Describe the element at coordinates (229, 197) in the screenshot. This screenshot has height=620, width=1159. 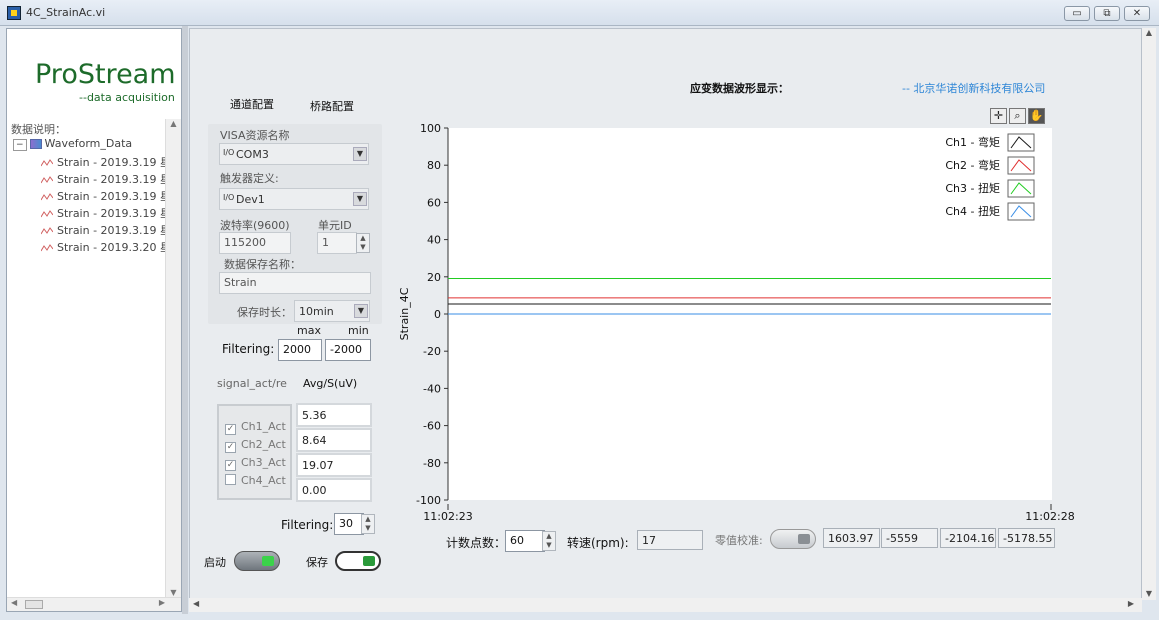
I see `io-icon: I/O` at that location.